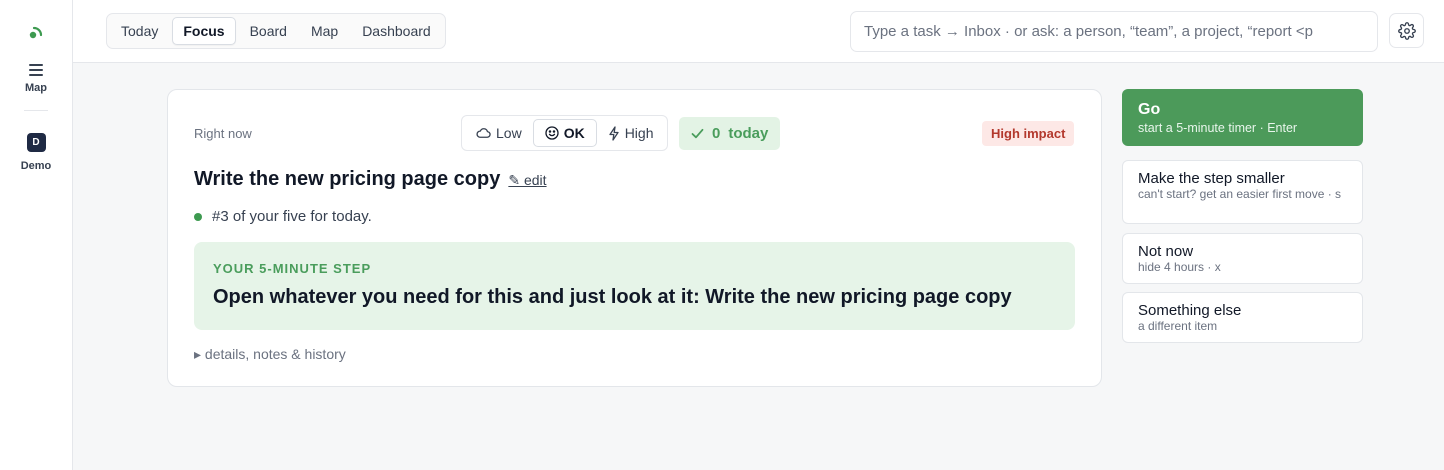  Describe the element at coordinates (527, 180) in the screenshot. I see `edit-title-link: ✎ edit` at that location.